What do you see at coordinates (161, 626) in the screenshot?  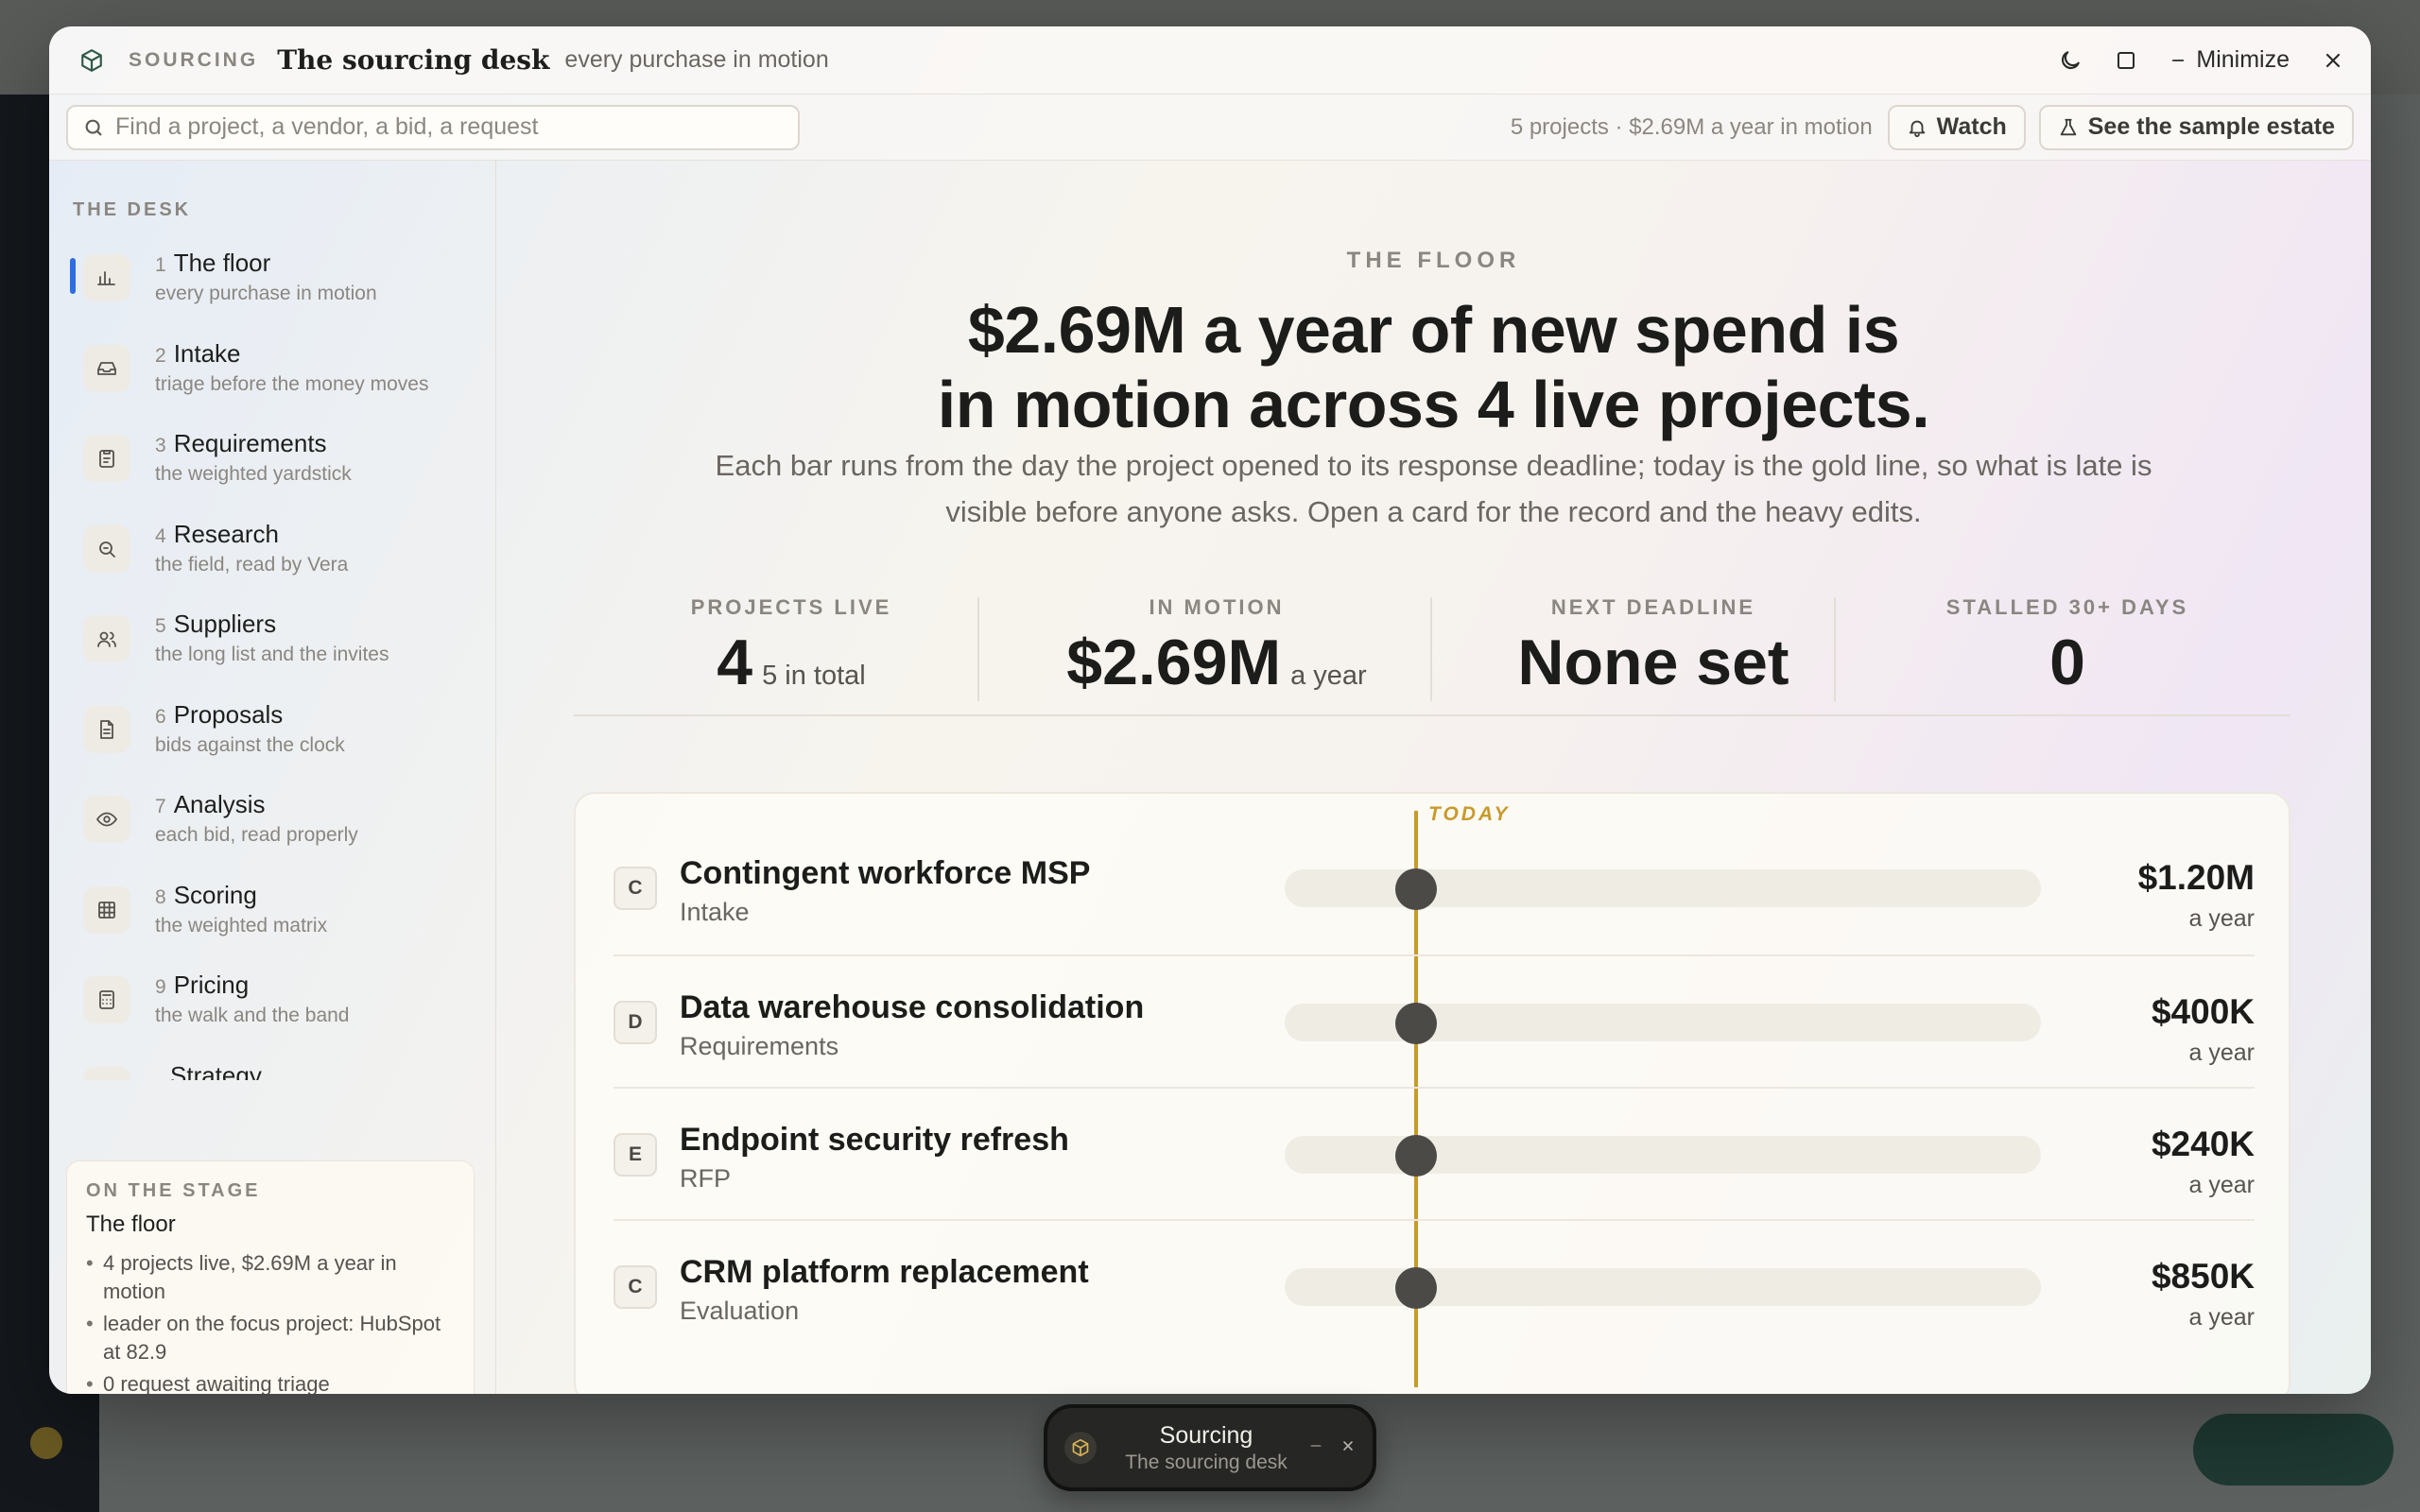 I see `sidebar-item-number: 5` at bounding box center [161, 626].